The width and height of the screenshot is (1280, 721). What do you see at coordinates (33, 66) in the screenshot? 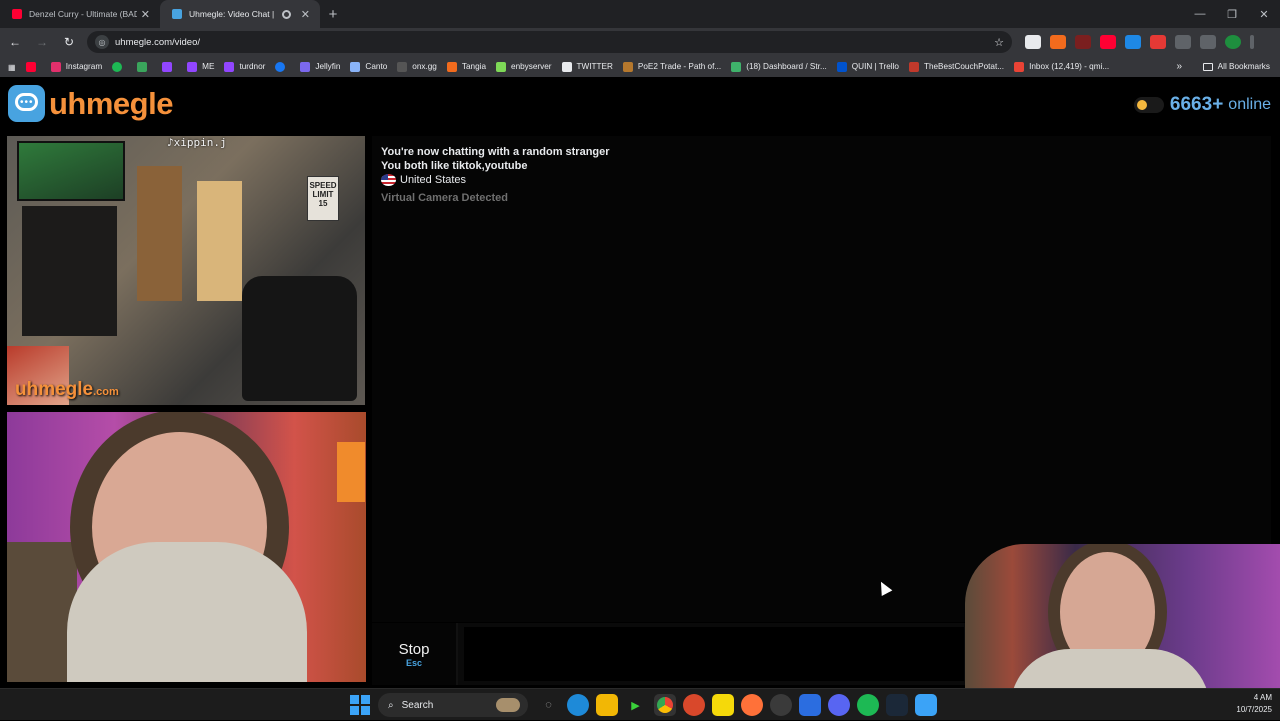
I see `bookmark-youtube` at bounding box center [33, 66].